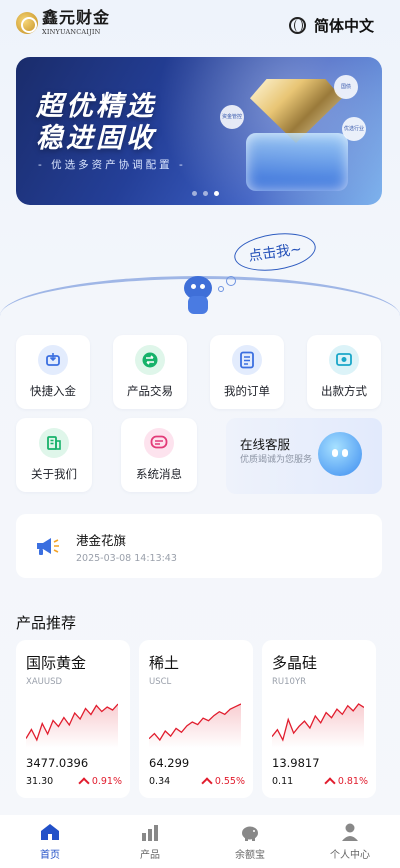  What do you see at coordinates (44, 682) in the screenshot?
I see `product-code: XAUUSD` at bounding box center [44, 682].